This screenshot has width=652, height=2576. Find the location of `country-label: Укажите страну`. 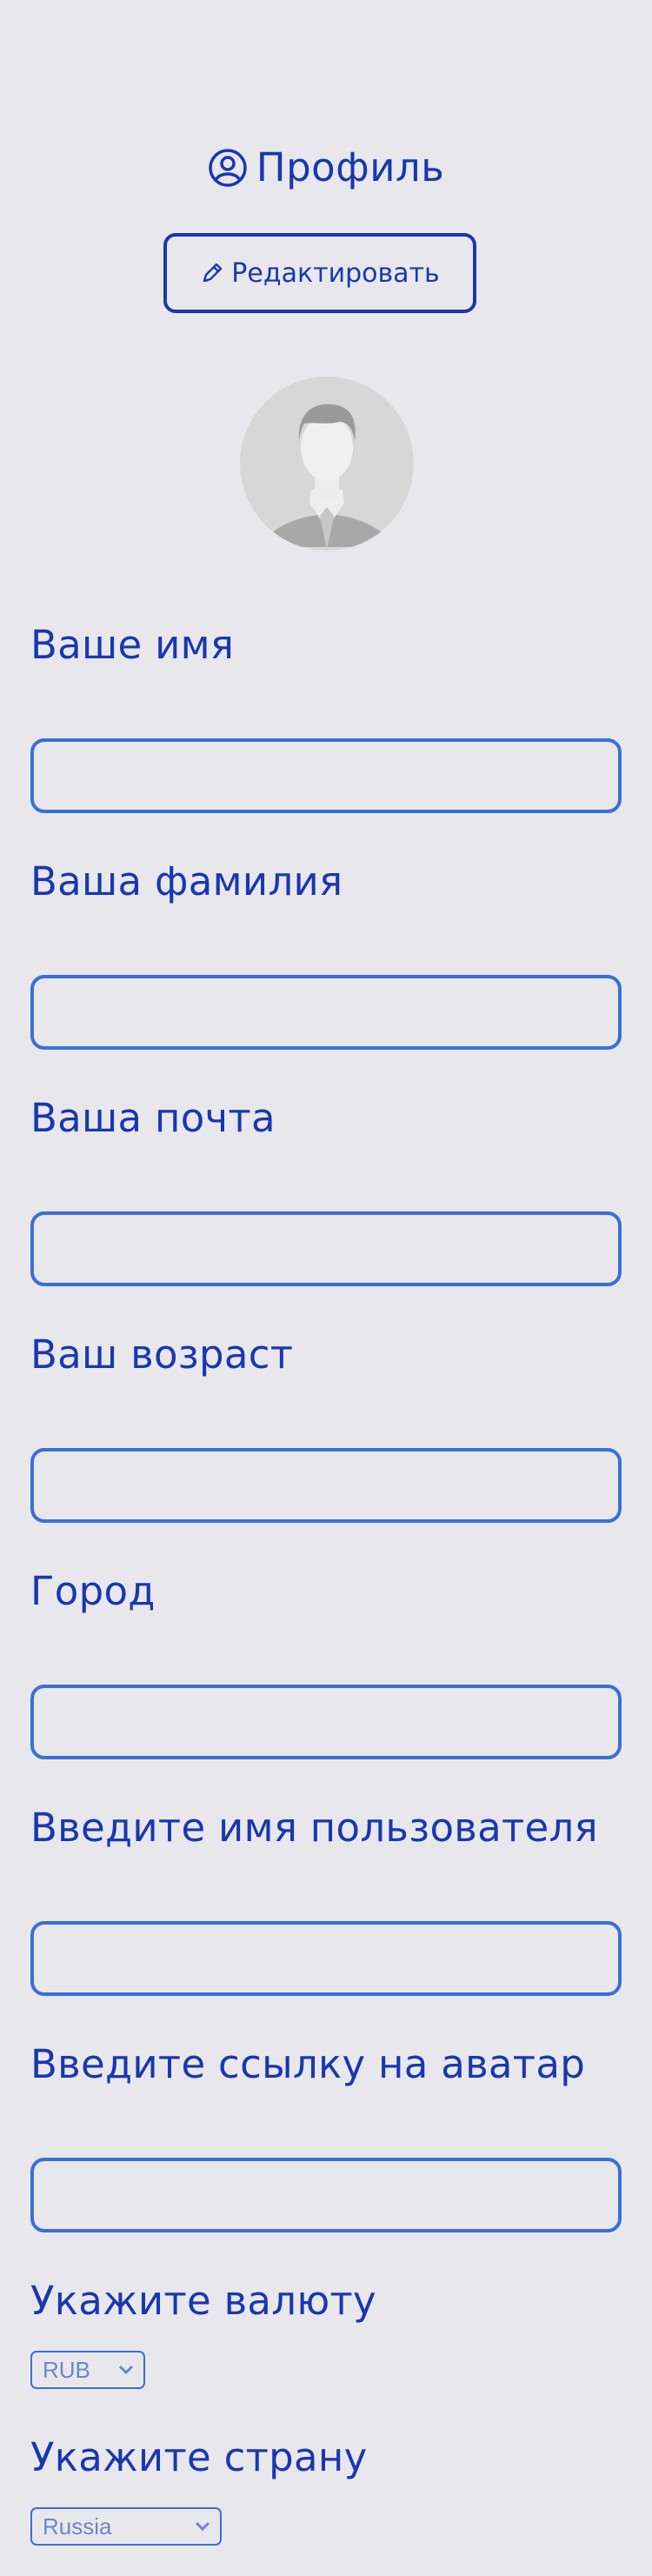

country-label: Укажите страну is located at coordinates (199, 2457).